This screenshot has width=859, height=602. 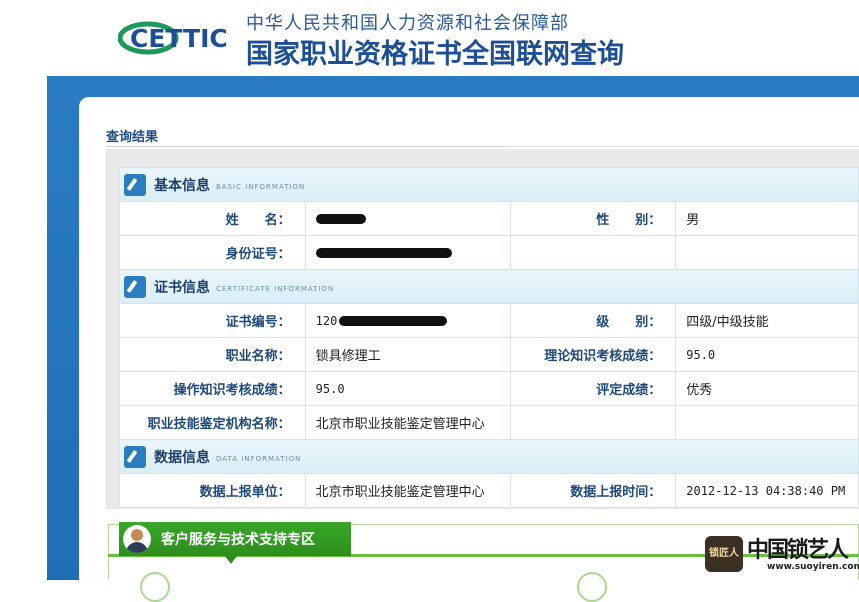 I want to click on redacted-cert-number, so click(x=393, y=321).